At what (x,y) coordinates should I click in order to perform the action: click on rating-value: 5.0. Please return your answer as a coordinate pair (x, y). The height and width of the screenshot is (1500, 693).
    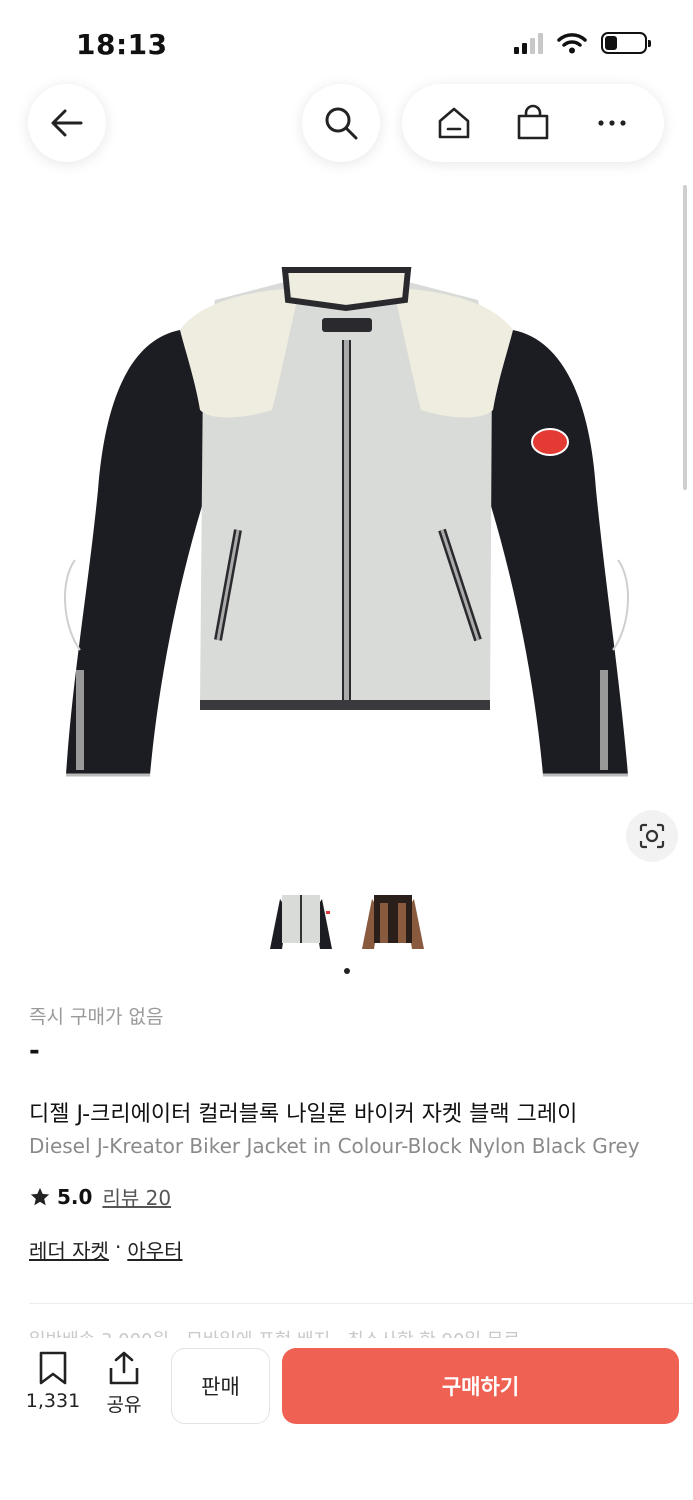
    Looking at the image, I should click on (75, 1196).